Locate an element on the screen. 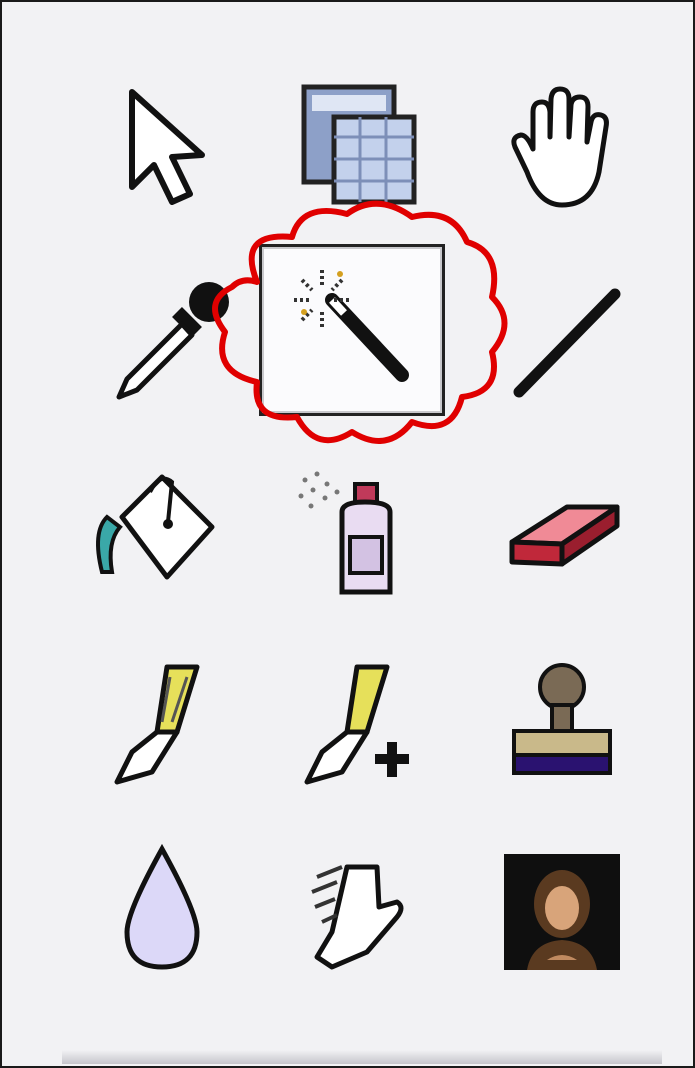 This screenshot has height=1068, width=695. drop-icon is located at coordinates (162, 906).